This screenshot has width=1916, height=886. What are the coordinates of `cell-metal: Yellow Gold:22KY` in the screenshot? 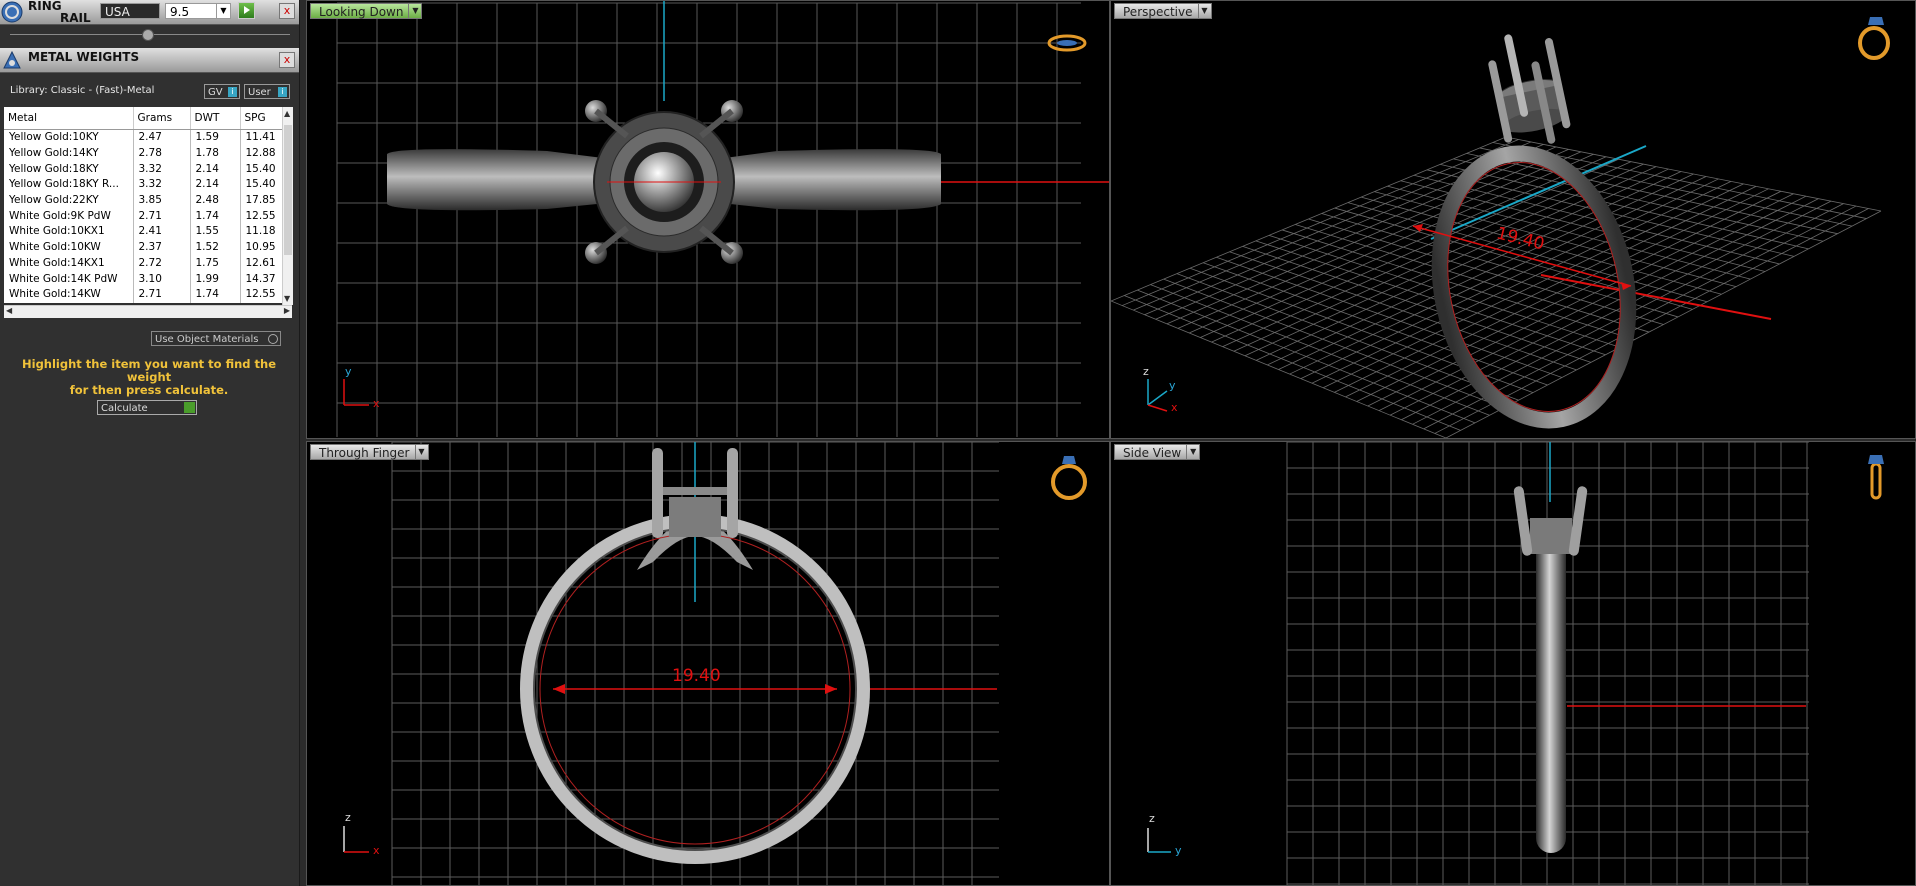 It's located at (69, 200).